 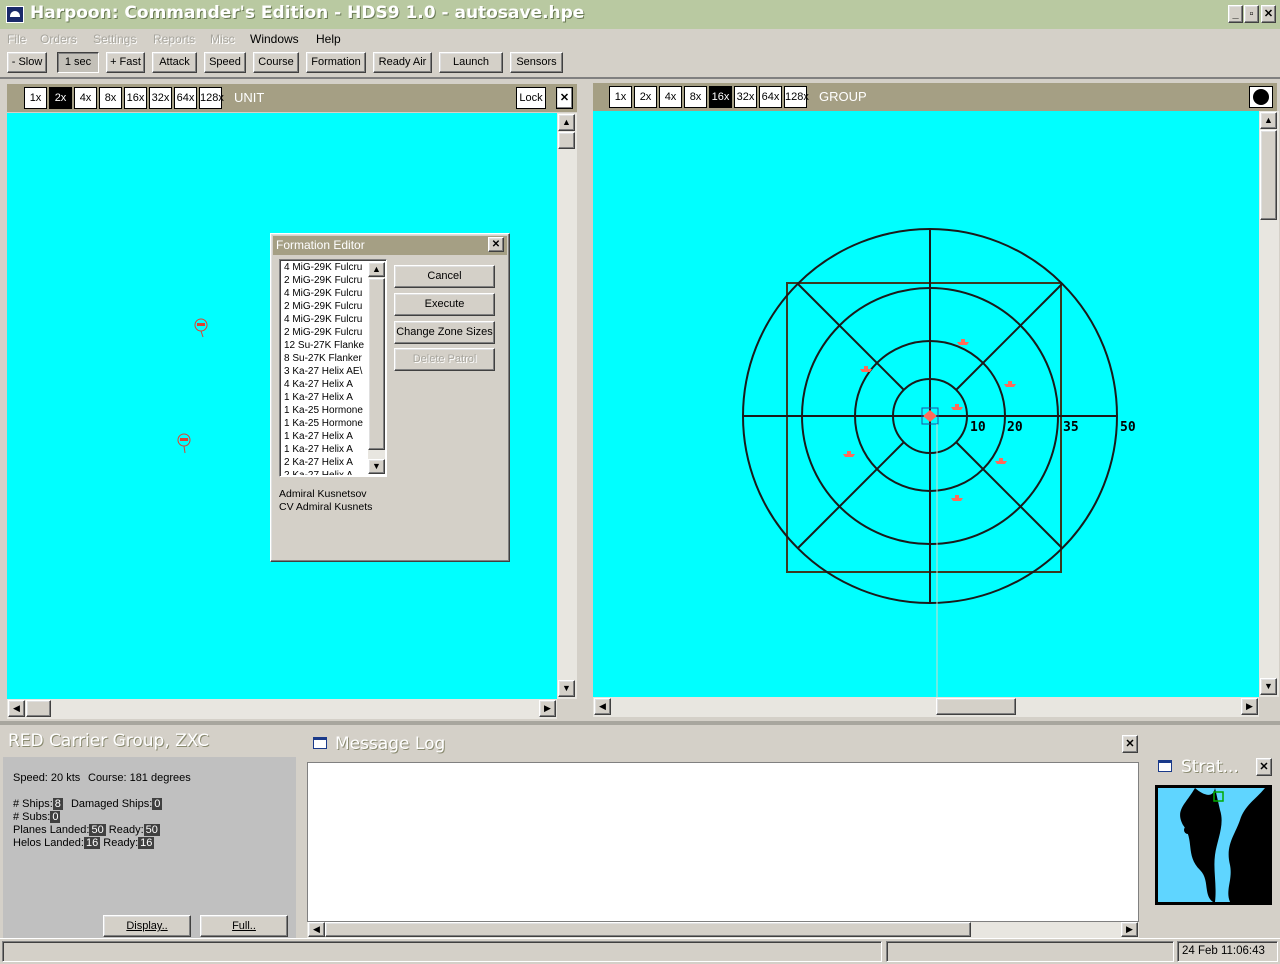 What do you see at coordinates (926, 707) in the screenshot?
I see `group-map-hscroll: ◀ ▶` at bounding box center [926, 707].